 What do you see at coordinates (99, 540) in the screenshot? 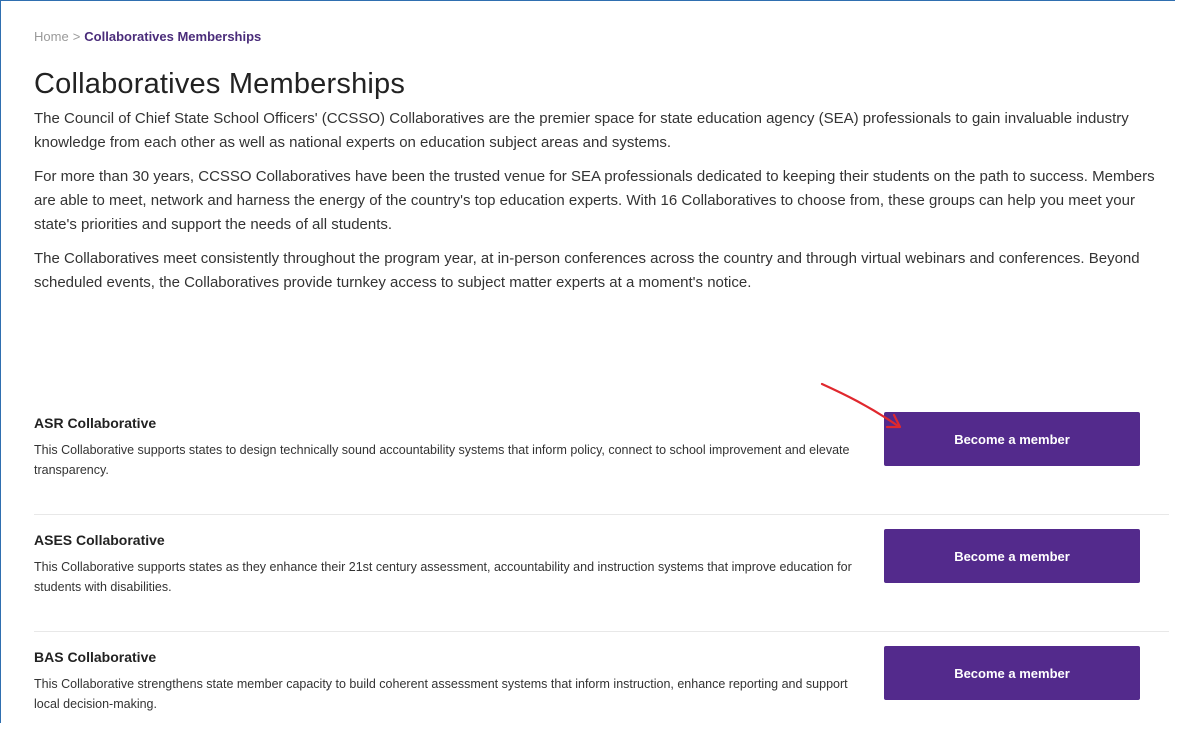
I see `collaborative-name: ASES Collaborative` at bounding box center [99, 540].